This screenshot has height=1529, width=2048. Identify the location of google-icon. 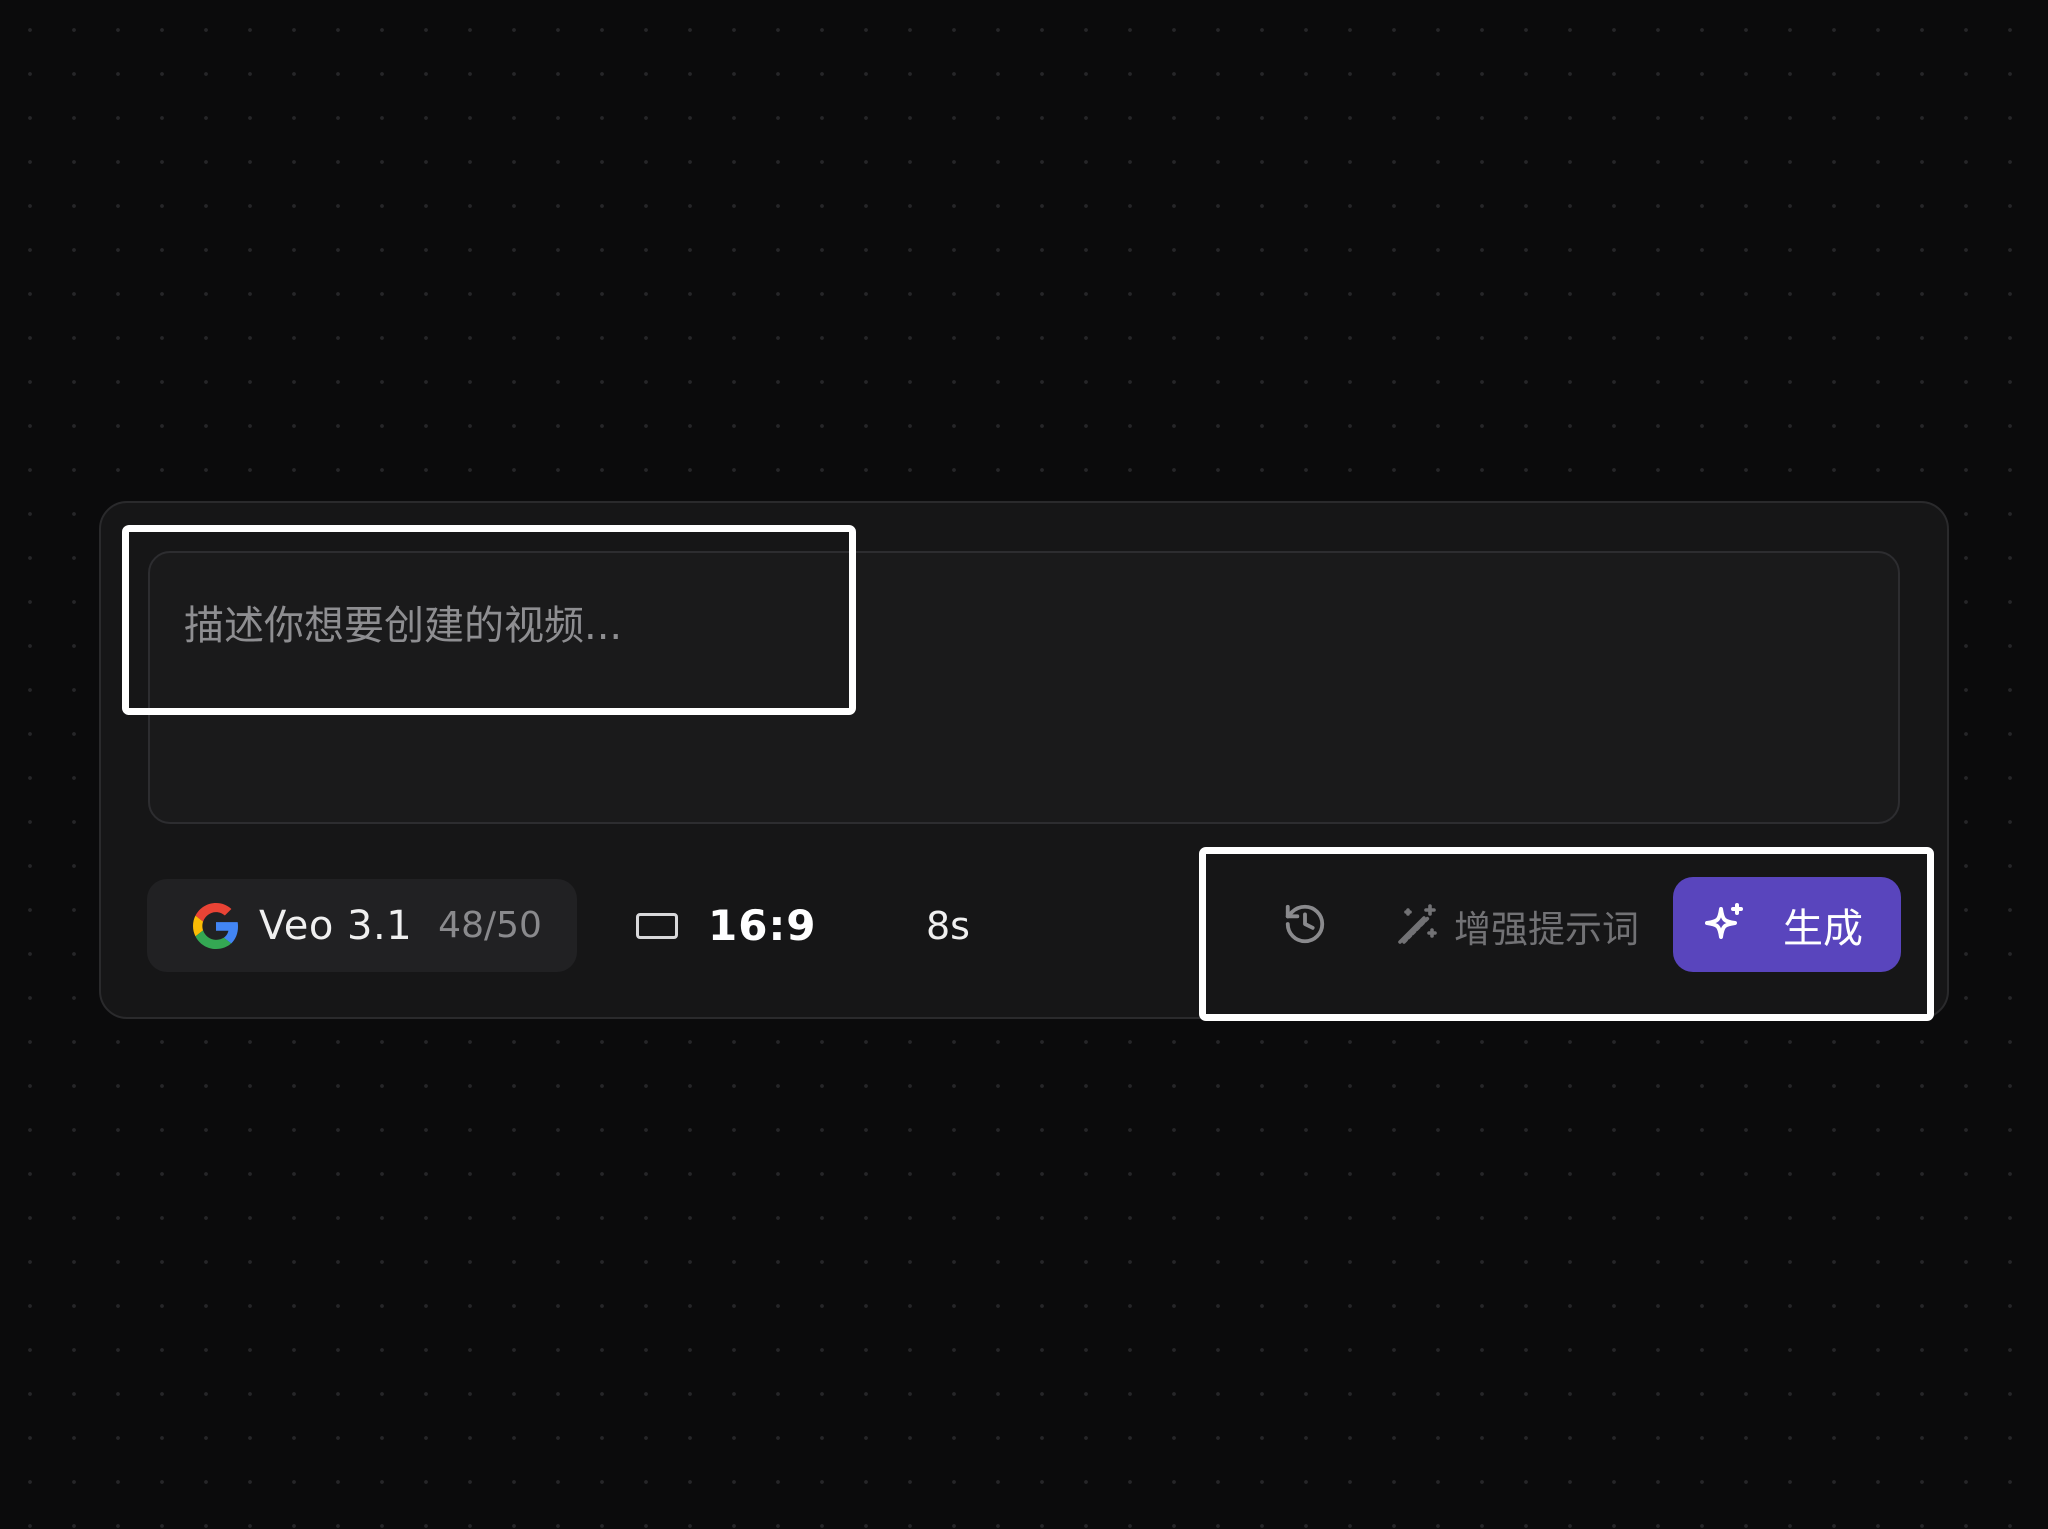
(216, 925).